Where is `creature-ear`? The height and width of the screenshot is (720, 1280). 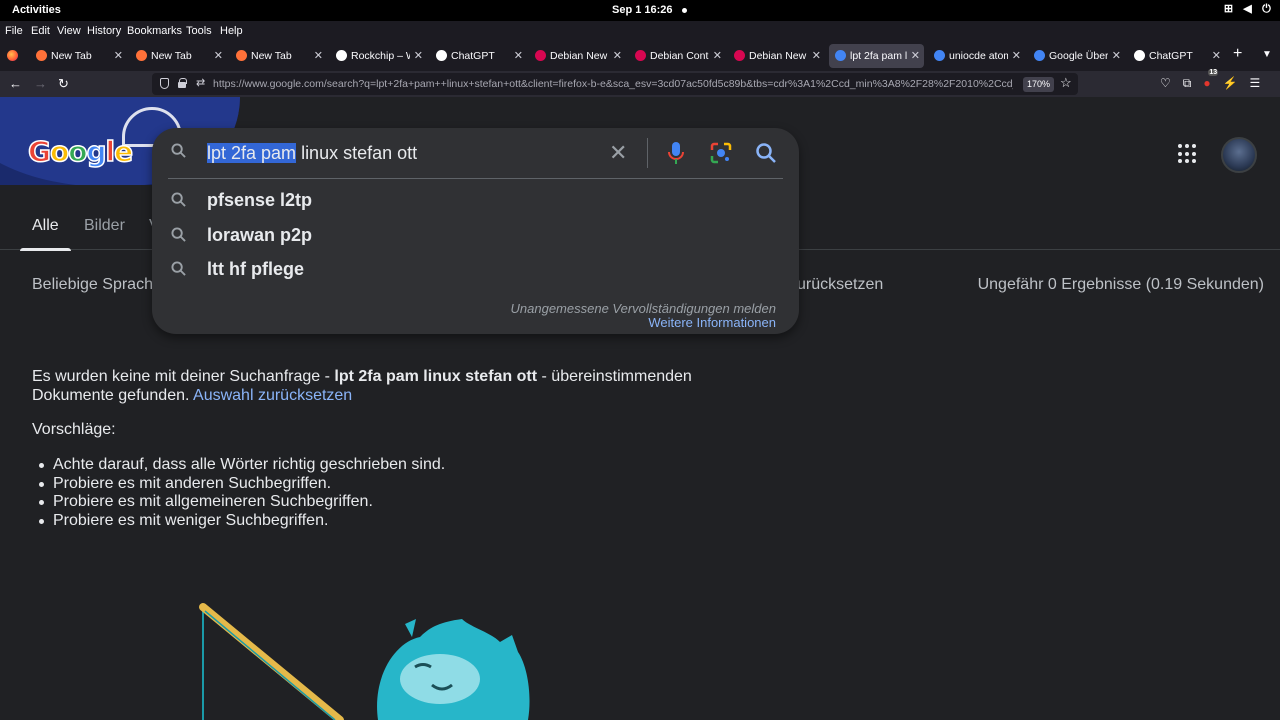 creature-ear is located at coordinates (410, 628).